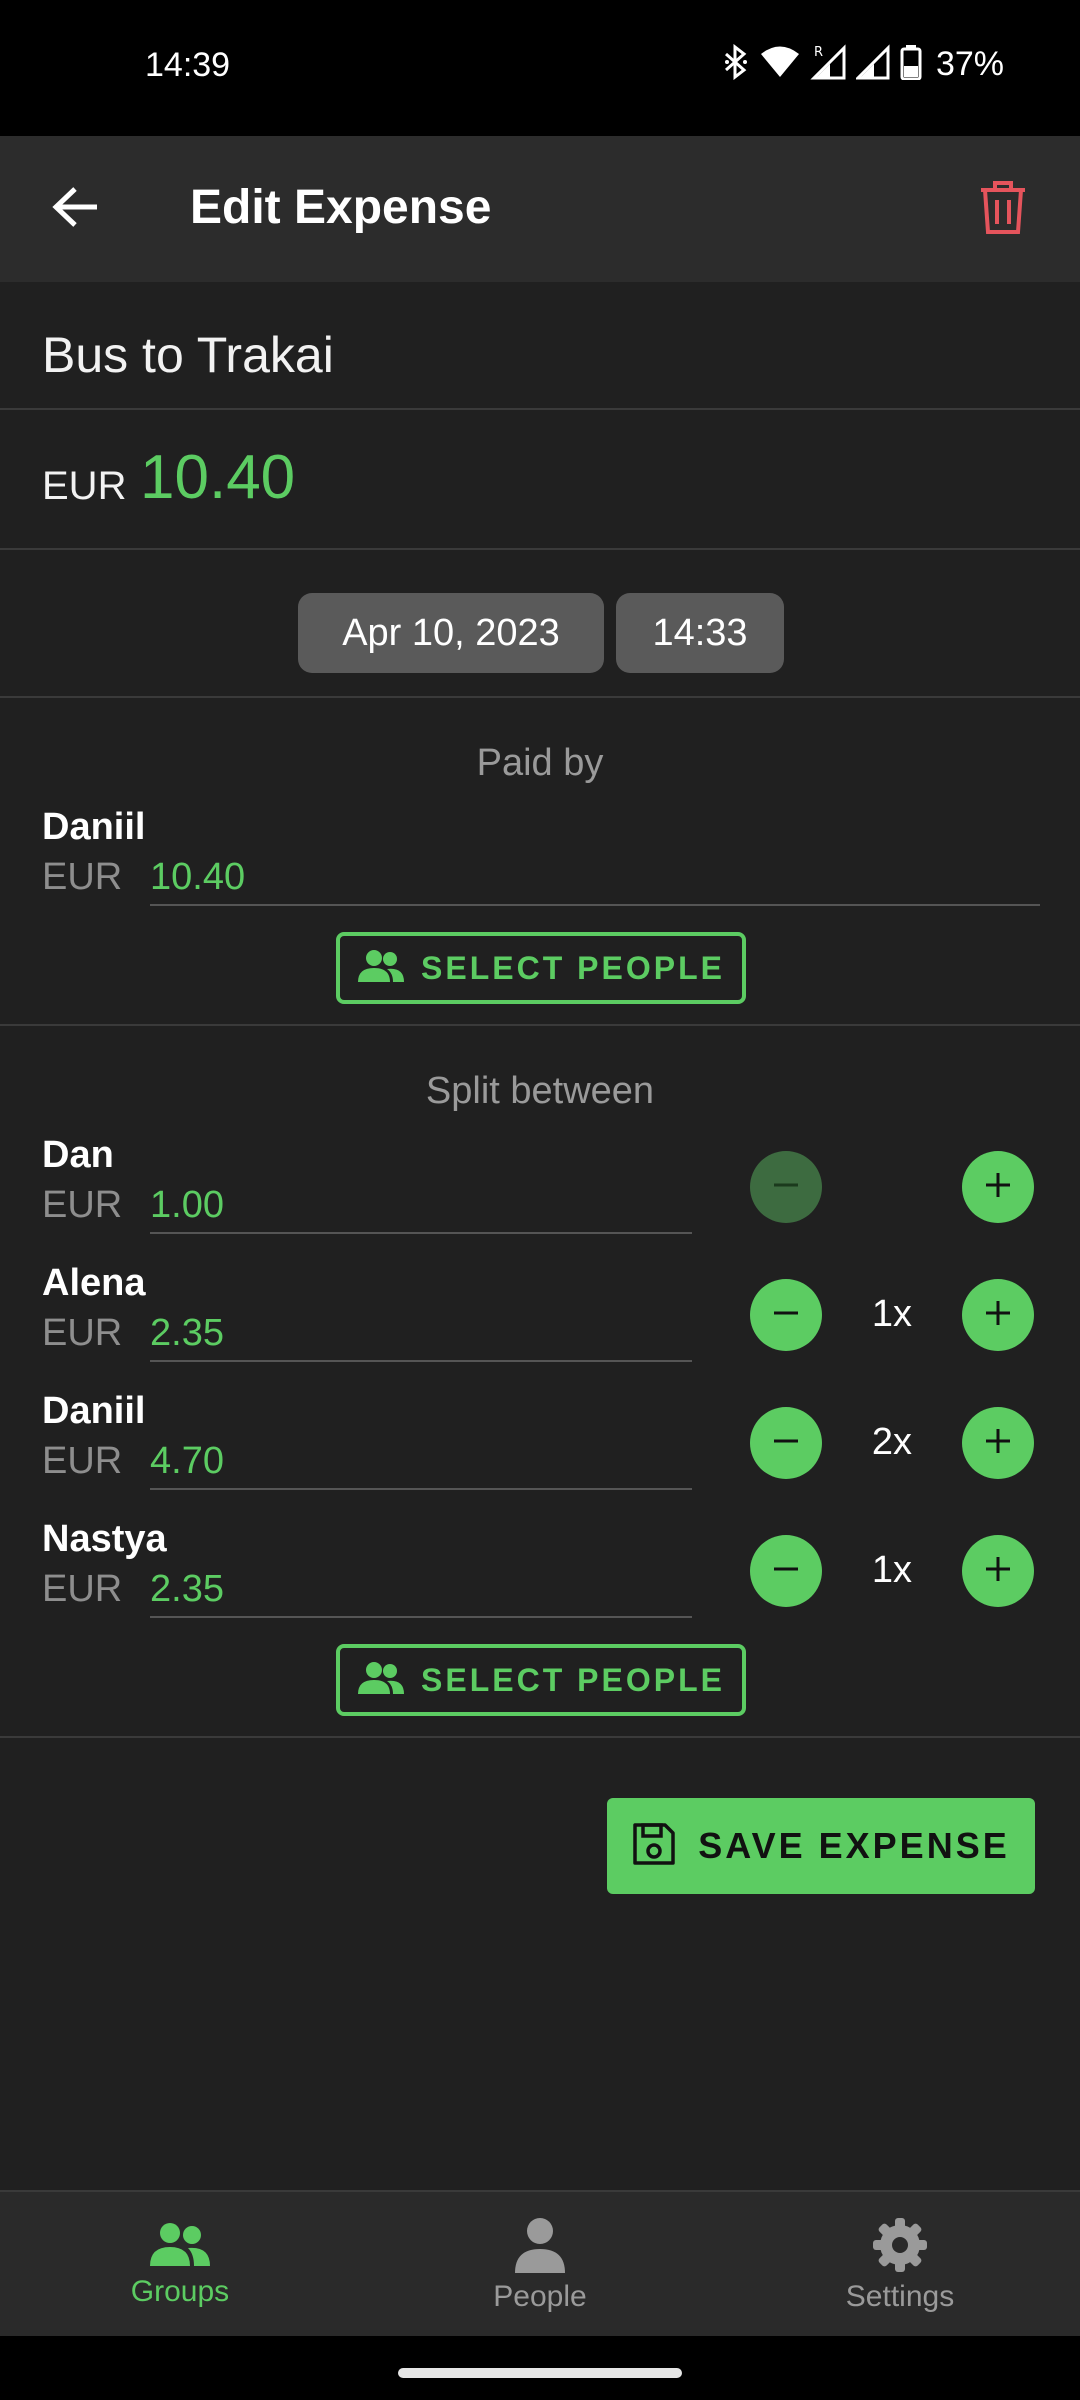 The image size is (1080, 2400). I want to click on gear-icon, so click(900, 2247).